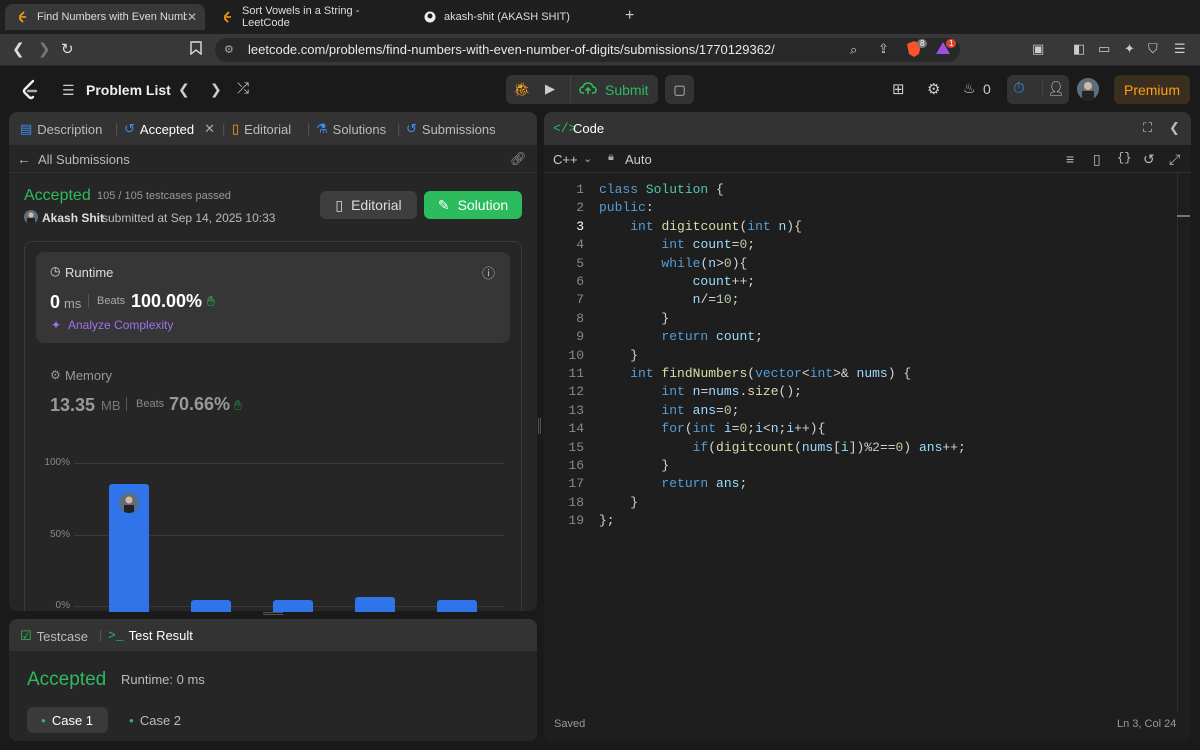  Describe the element at coordinates (782, 448) in the screenshot. I see `code-line: if(digitcount(nums[i])%2==0) ans++;` at that location.